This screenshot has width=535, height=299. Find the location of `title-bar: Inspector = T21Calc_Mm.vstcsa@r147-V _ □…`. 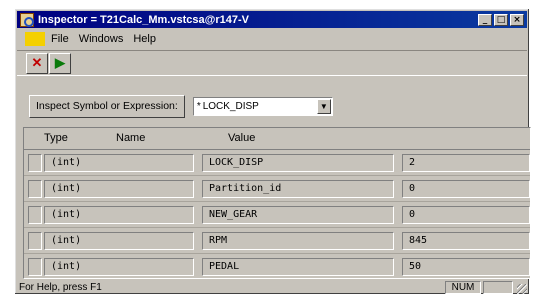

title-bar: Inspector = T21Calc_Mm.vstcsa@r147-V _ □… is located at coordinates (272, 19).